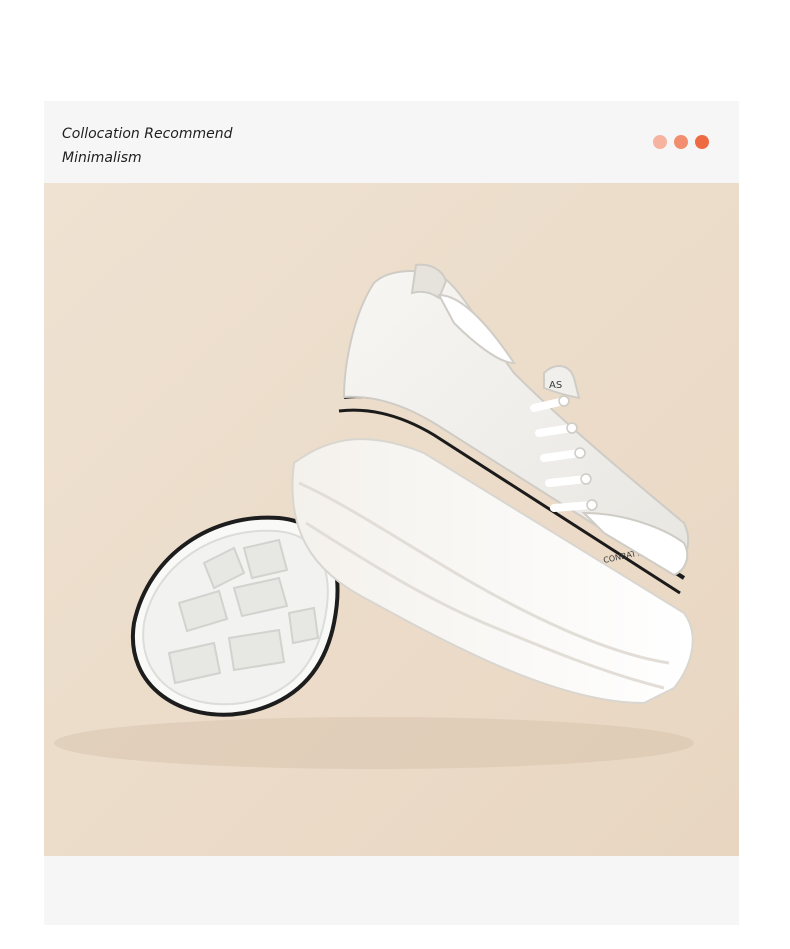 The image size is (790, 949). What do you see at coordinates (391, 142) in the screenshot?
I see `card-header: Collocation Recommend Minimalism` at bounding box center [391, 142].